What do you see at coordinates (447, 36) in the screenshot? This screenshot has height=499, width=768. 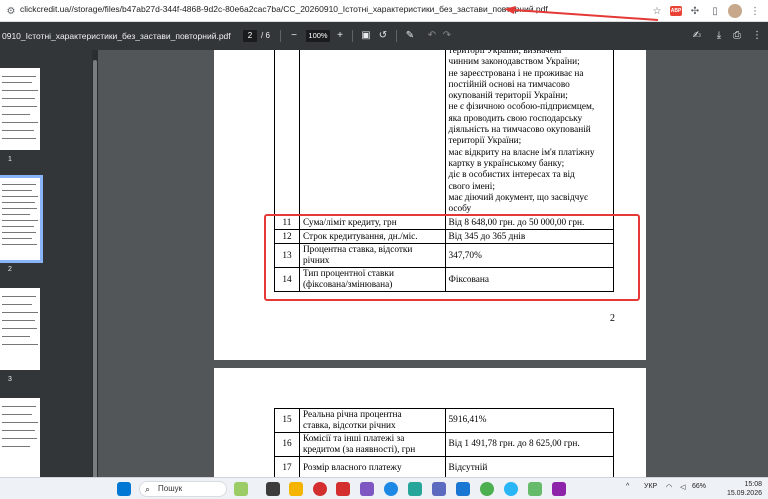 I see `redo-icon: ↷` at bounding box center [447, 36].